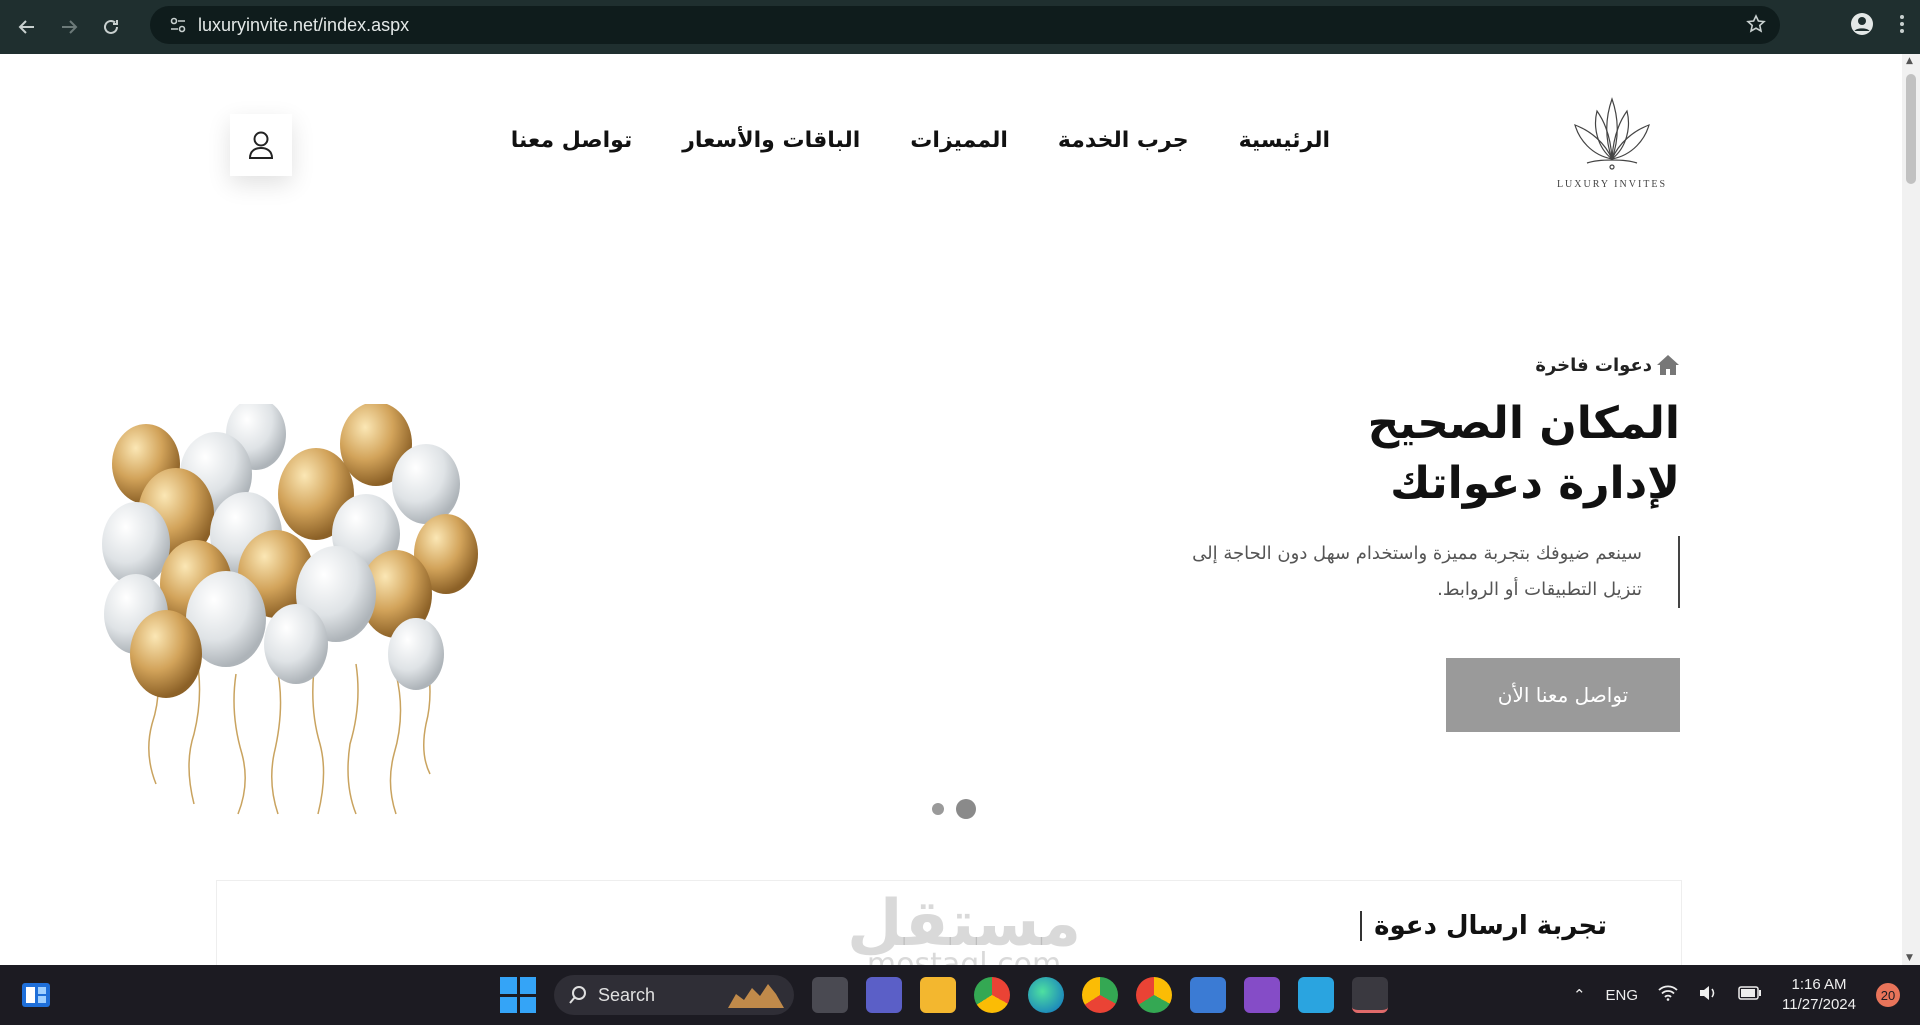 This screenshot has width=1920, height=1025. What do you see at coordinates (954, 809) in the screenshot?
I see `slider-dots` at bounding box center [954, 809].